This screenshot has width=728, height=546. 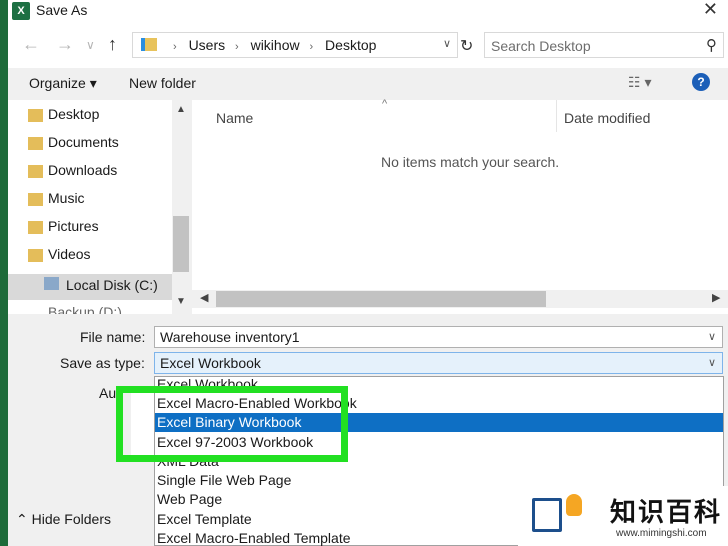 What do you see at coordinates (541, 46) in the screenshot?
I see `search-placeholder: Search Desktop` at bounding box center [541, 46].